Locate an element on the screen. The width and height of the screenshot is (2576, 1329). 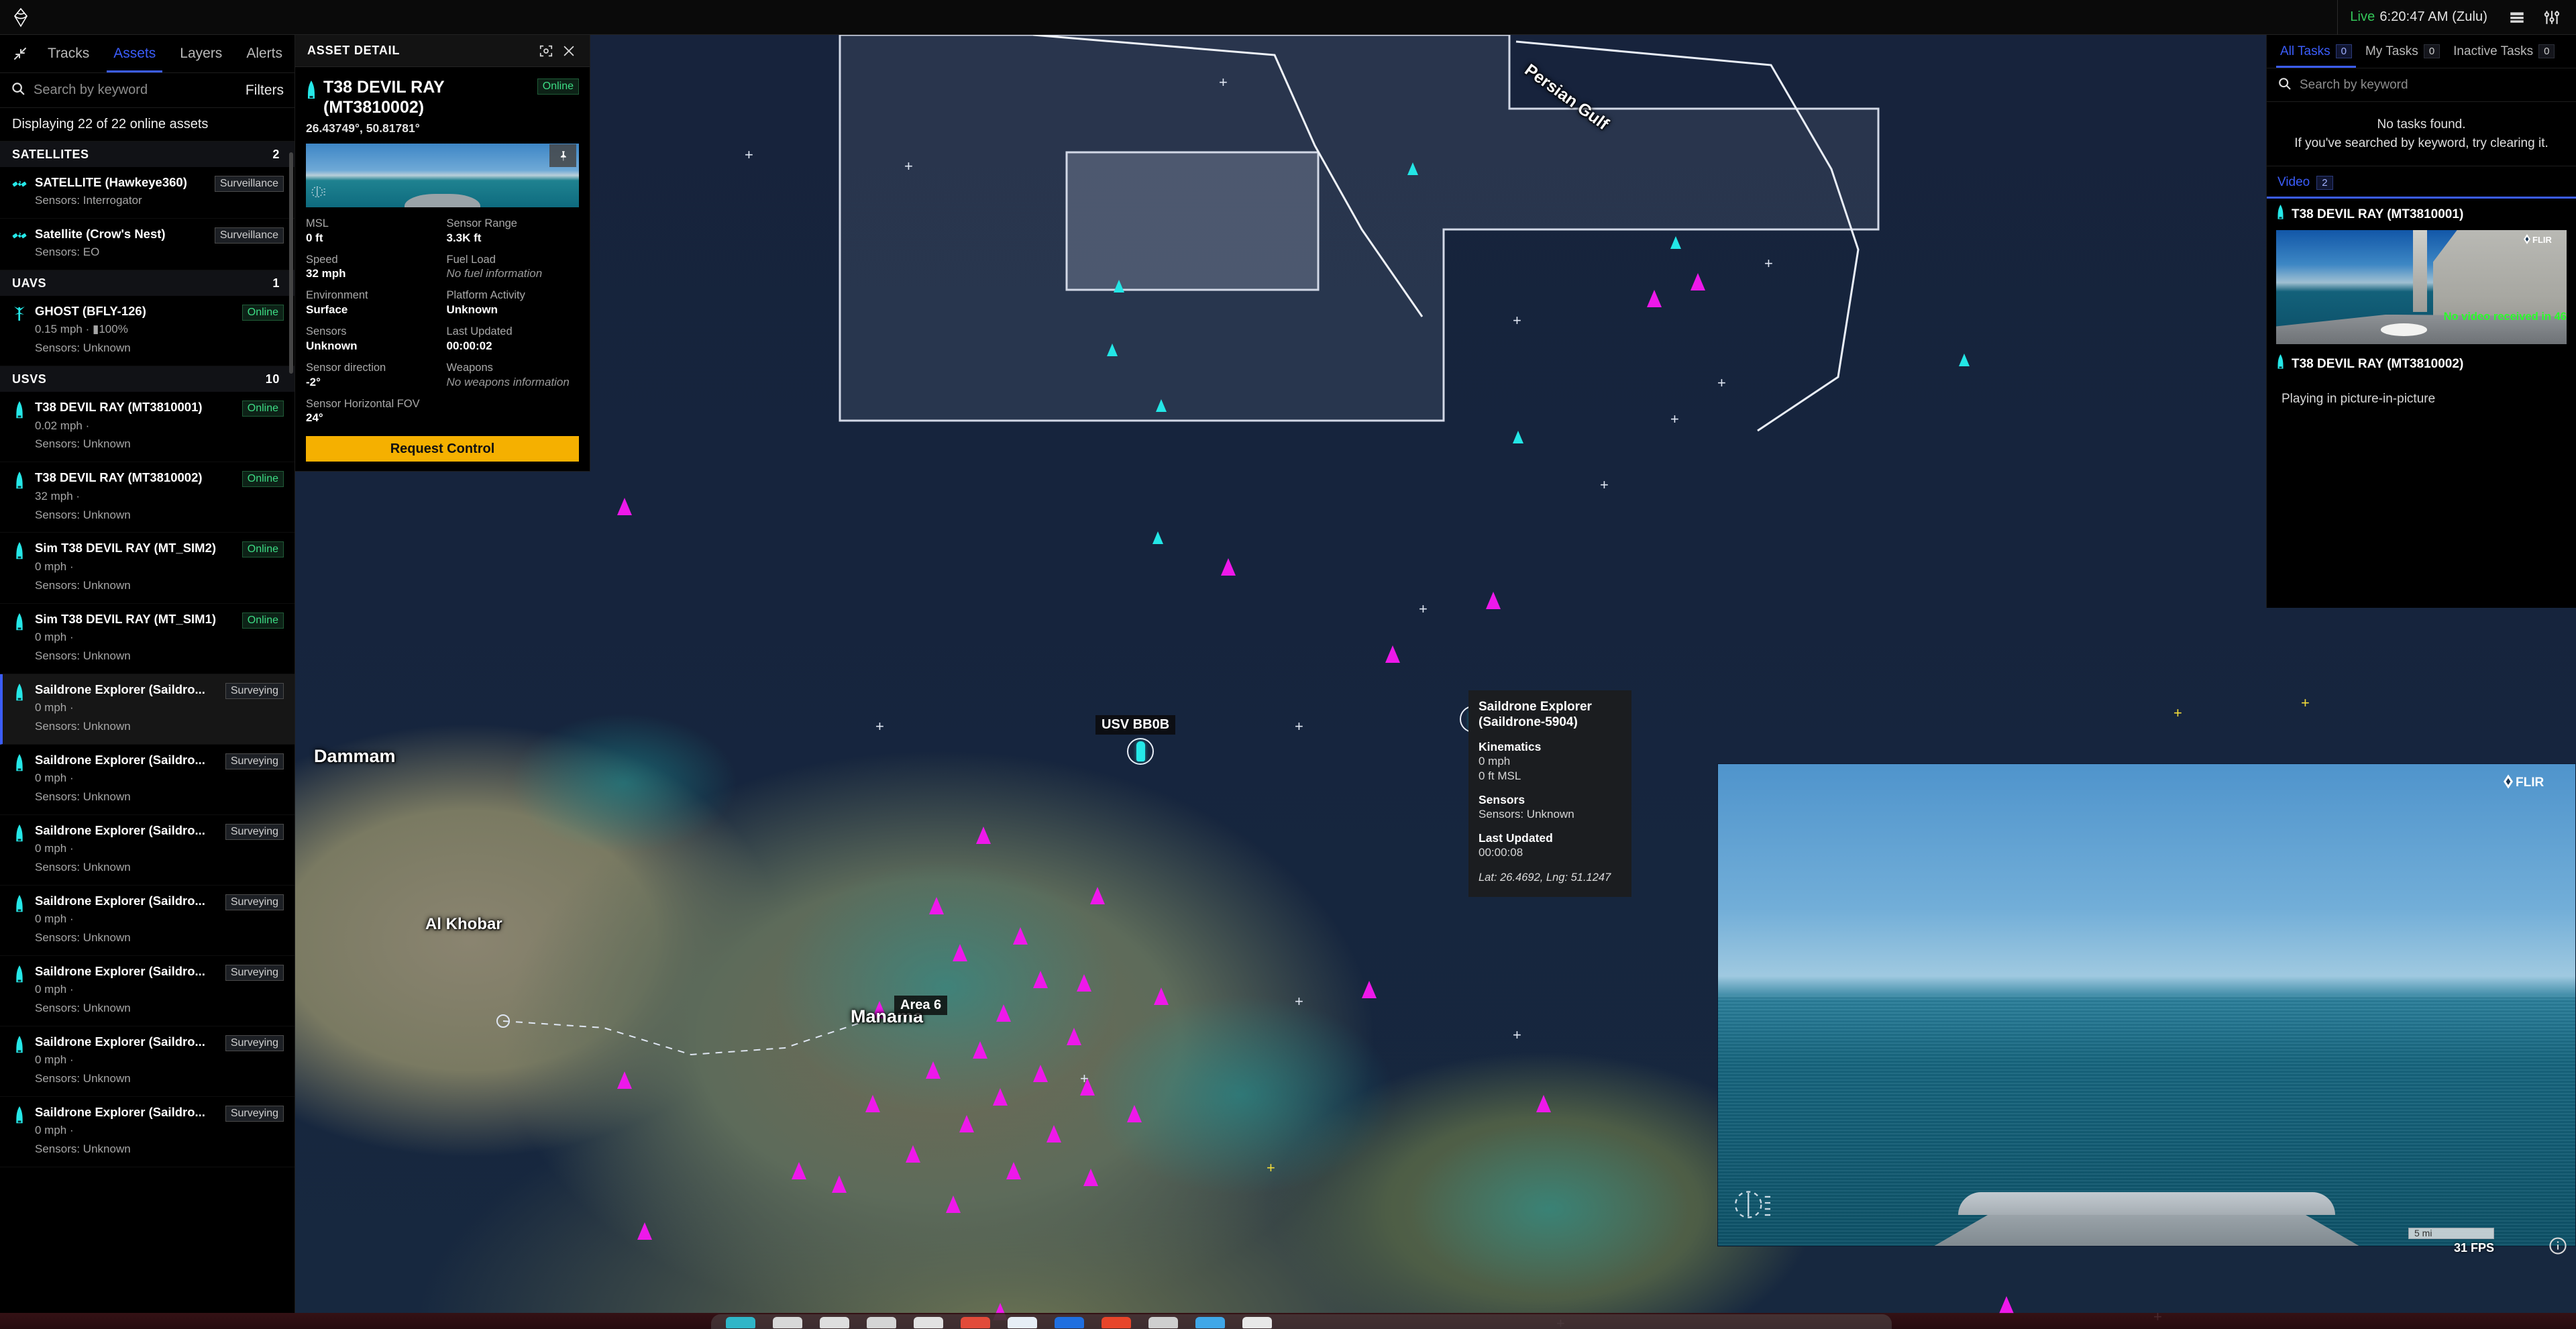
map-chip-area-6: Area 6 is located at coordinates (921, 1005).